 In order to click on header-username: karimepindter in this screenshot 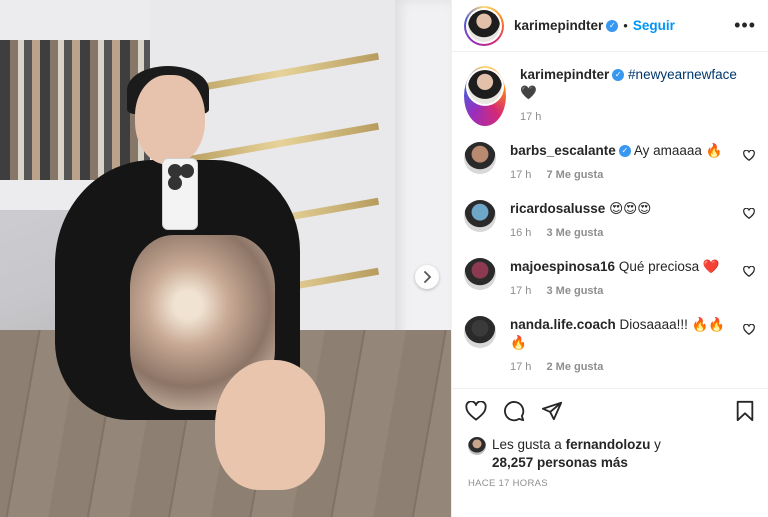, I will do `click(558, 25)`.